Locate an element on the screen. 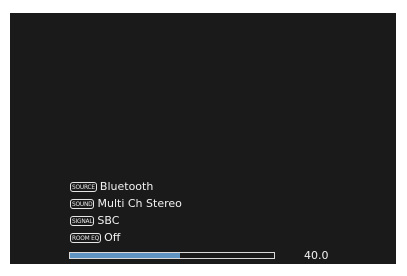 The width and height of the screenshot is (407, 276). signal-value: SBC is located at coordinates (108, 220).